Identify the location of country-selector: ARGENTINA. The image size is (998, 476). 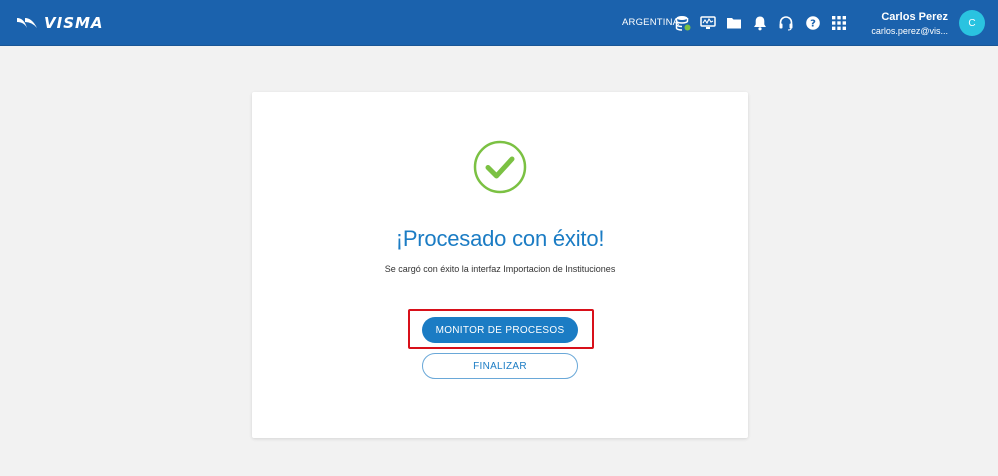
(650, 22).